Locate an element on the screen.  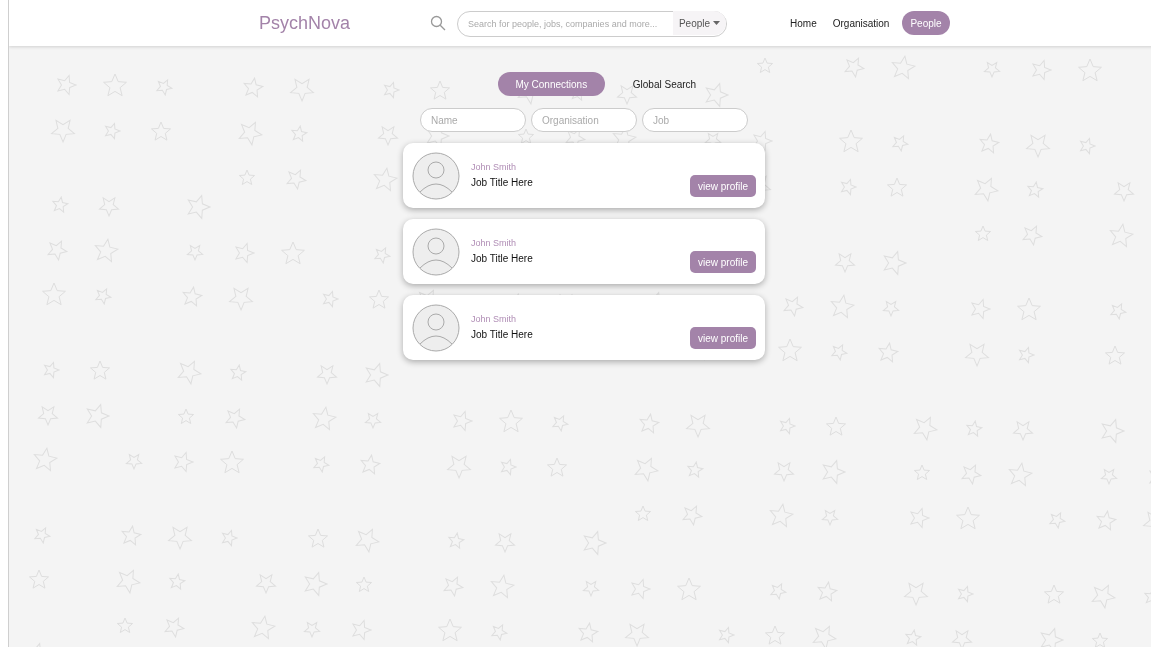
tab: Global Search is located at coordinates (664, 84).